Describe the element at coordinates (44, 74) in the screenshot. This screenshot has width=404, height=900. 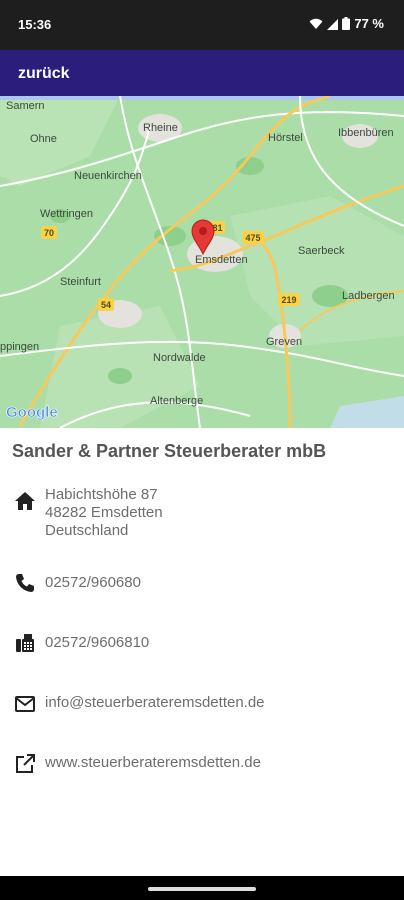
I see `back-button: zurück` at that location.